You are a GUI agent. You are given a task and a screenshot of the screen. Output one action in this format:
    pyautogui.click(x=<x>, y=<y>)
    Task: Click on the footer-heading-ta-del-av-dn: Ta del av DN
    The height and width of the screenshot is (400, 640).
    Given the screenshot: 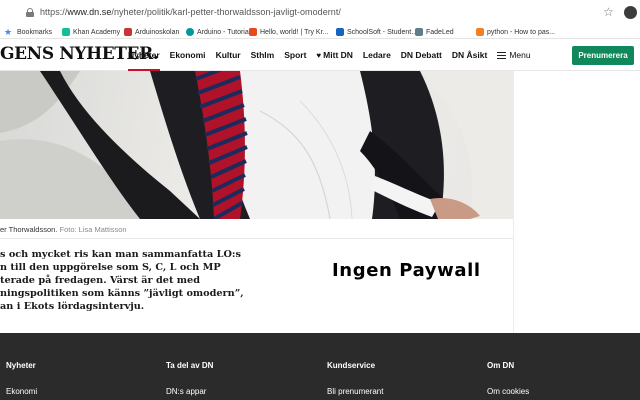 What is the action you would take?
    pyautogui.click(x=190, y=365)
    